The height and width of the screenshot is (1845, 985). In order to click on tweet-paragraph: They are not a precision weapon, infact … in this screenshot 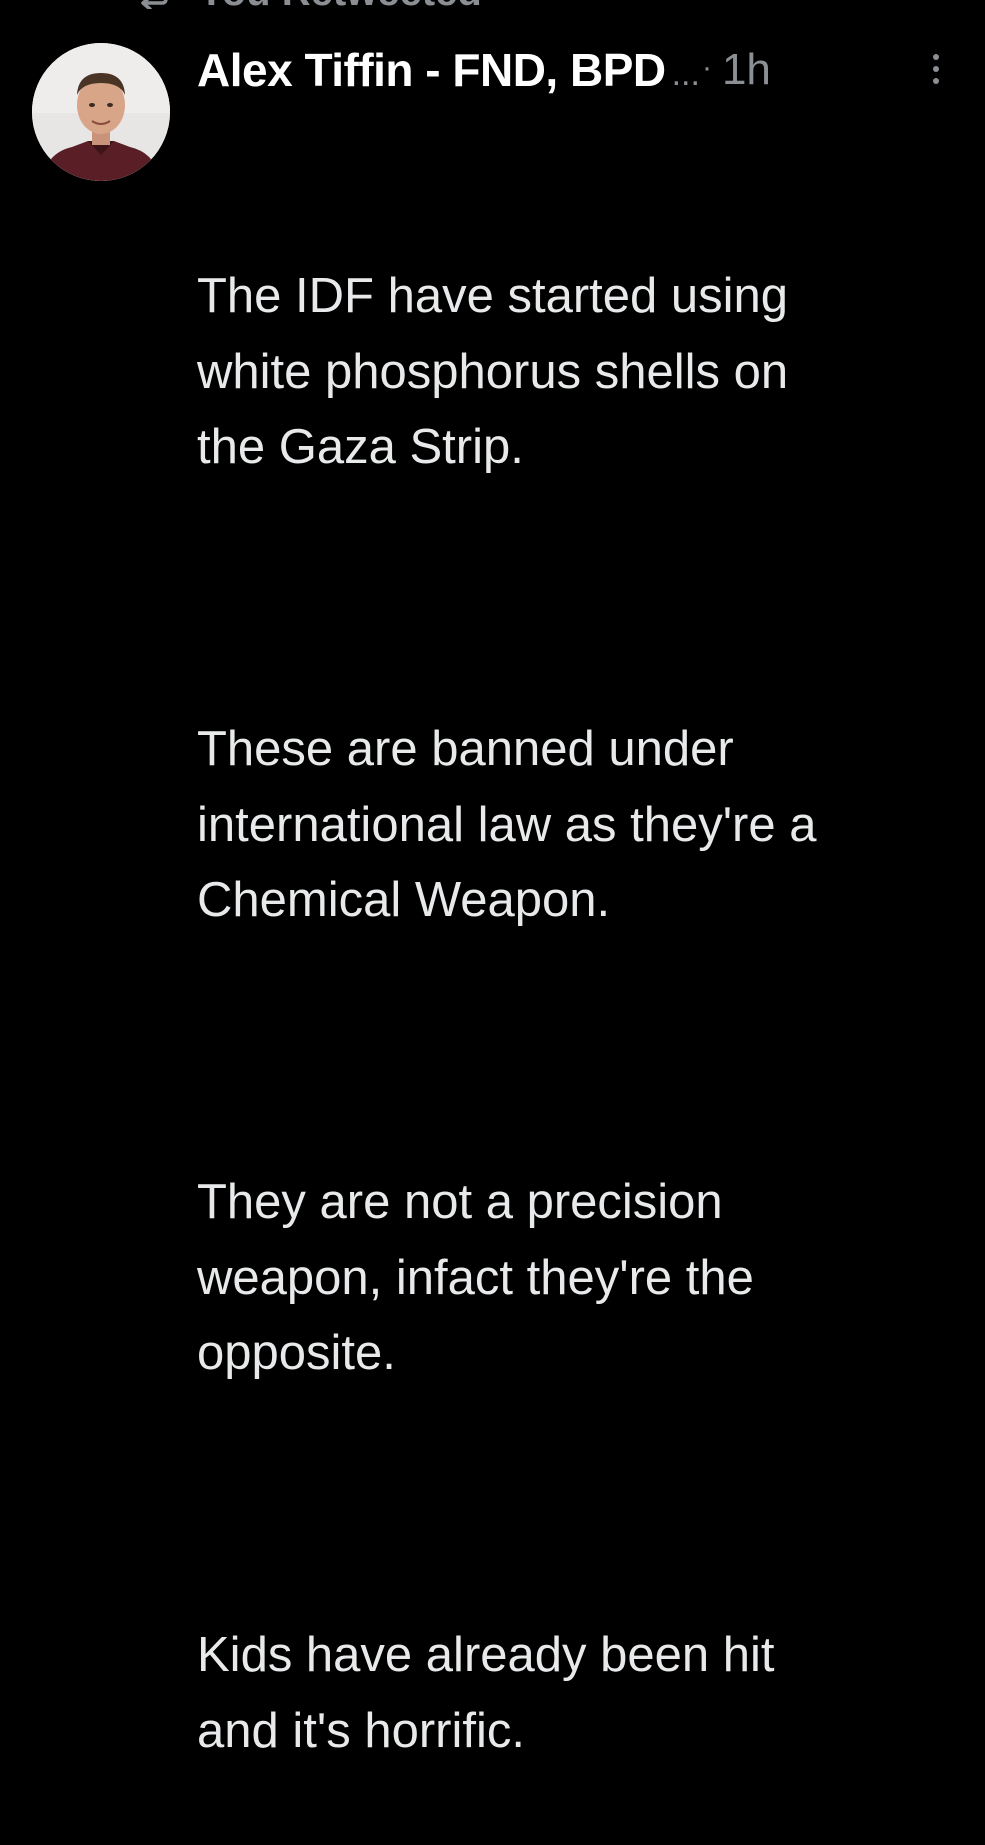, I will do `click(475, 1277)`.